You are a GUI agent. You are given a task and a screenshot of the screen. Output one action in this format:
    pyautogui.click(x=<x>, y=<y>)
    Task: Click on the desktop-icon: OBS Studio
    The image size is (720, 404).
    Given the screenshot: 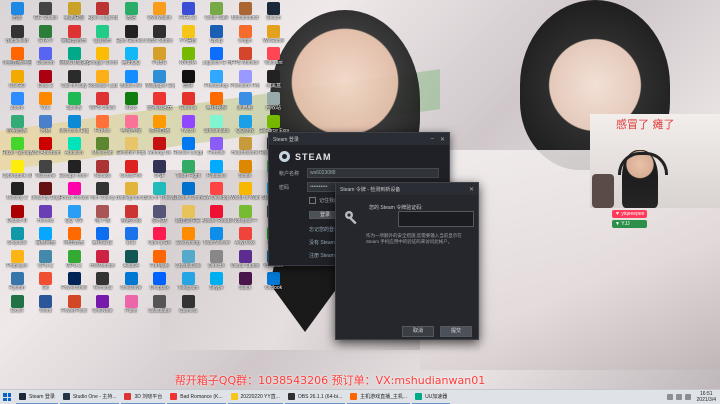 What is the action you would take?
    pyautogui.click(x=160, y=35)
    